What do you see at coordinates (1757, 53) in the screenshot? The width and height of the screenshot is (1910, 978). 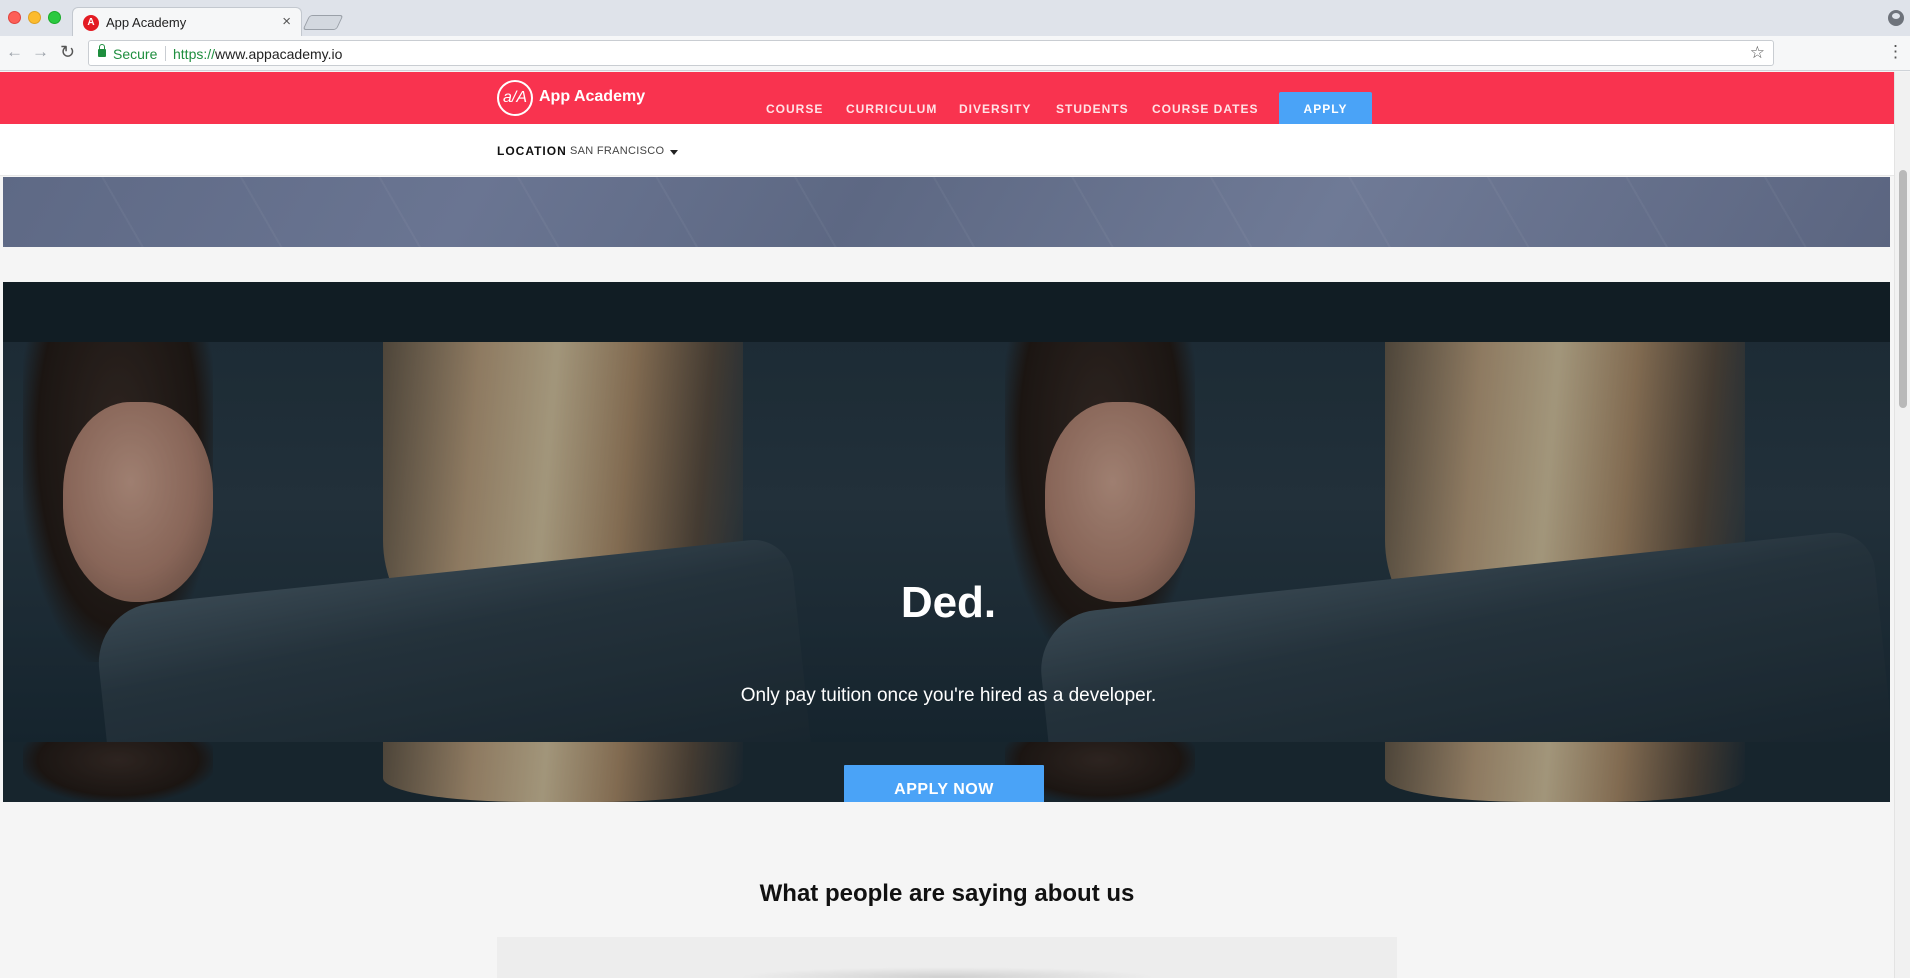 I see `bookmark-star-icon: ☆` at bounding box center [1757, 53].